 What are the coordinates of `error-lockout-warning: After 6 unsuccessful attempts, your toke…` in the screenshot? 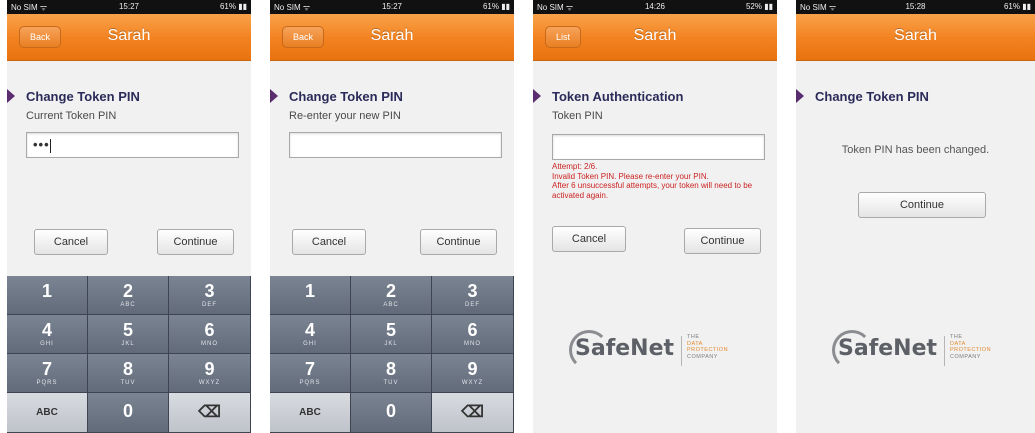 It's located at (652, 190).